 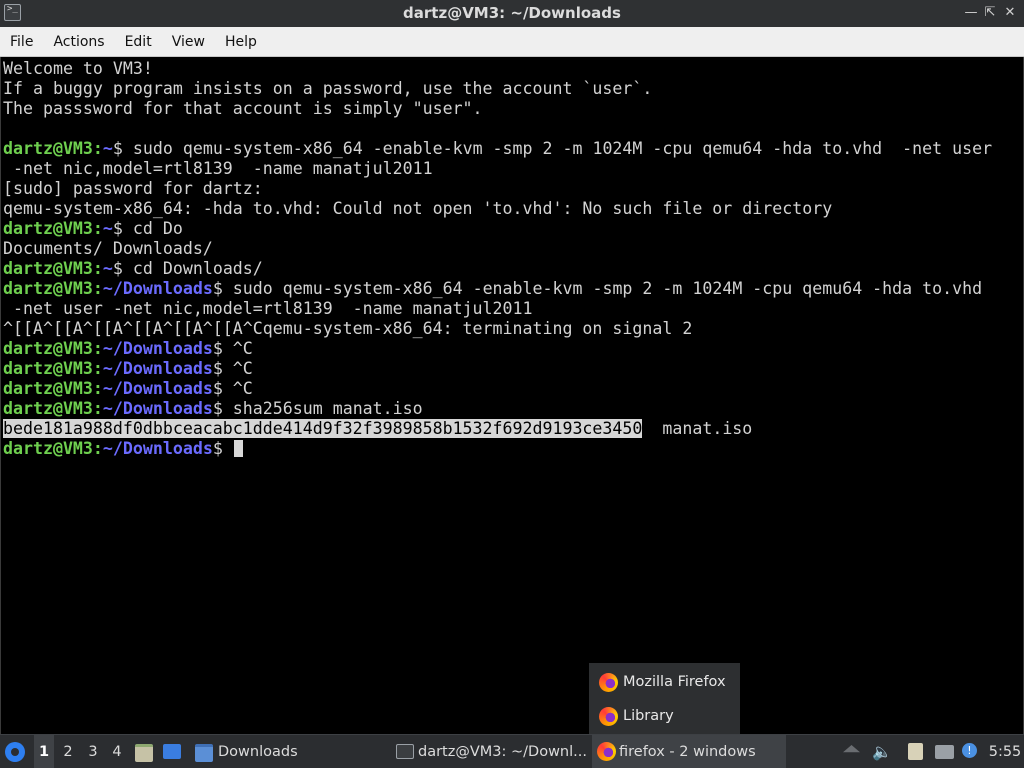 I want to click on window-title: dartz@VM3: ~/Downloads, so click(x=512, y=13).